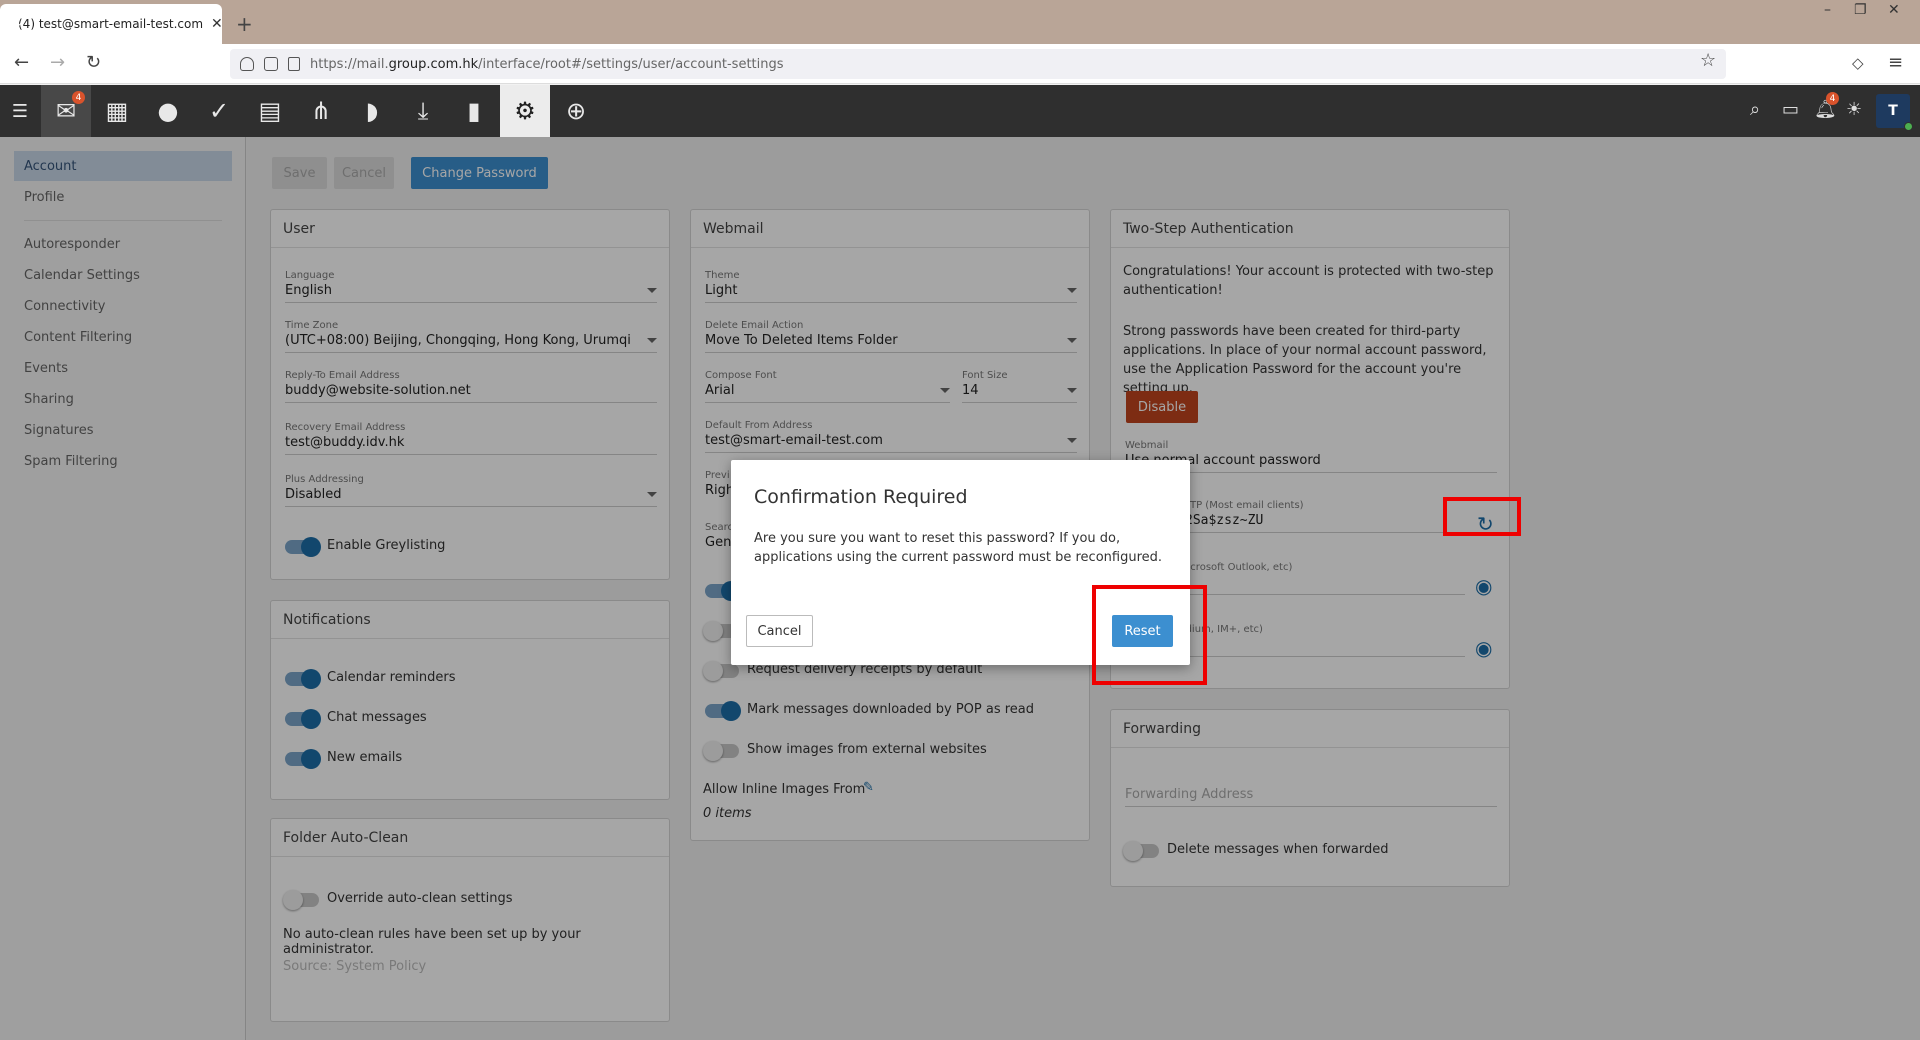 The image size is (1920, 1040). I want to click on menu-icon: ≡, so click(1895, 62).